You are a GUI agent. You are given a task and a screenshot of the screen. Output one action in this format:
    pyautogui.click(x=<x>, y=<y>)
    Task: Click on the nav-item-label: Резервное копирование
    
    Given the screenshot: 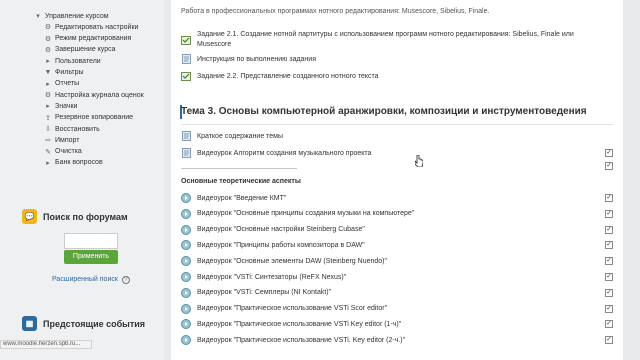 What is the action you would take?
    pyautogui.click(x=94, y=117)
    